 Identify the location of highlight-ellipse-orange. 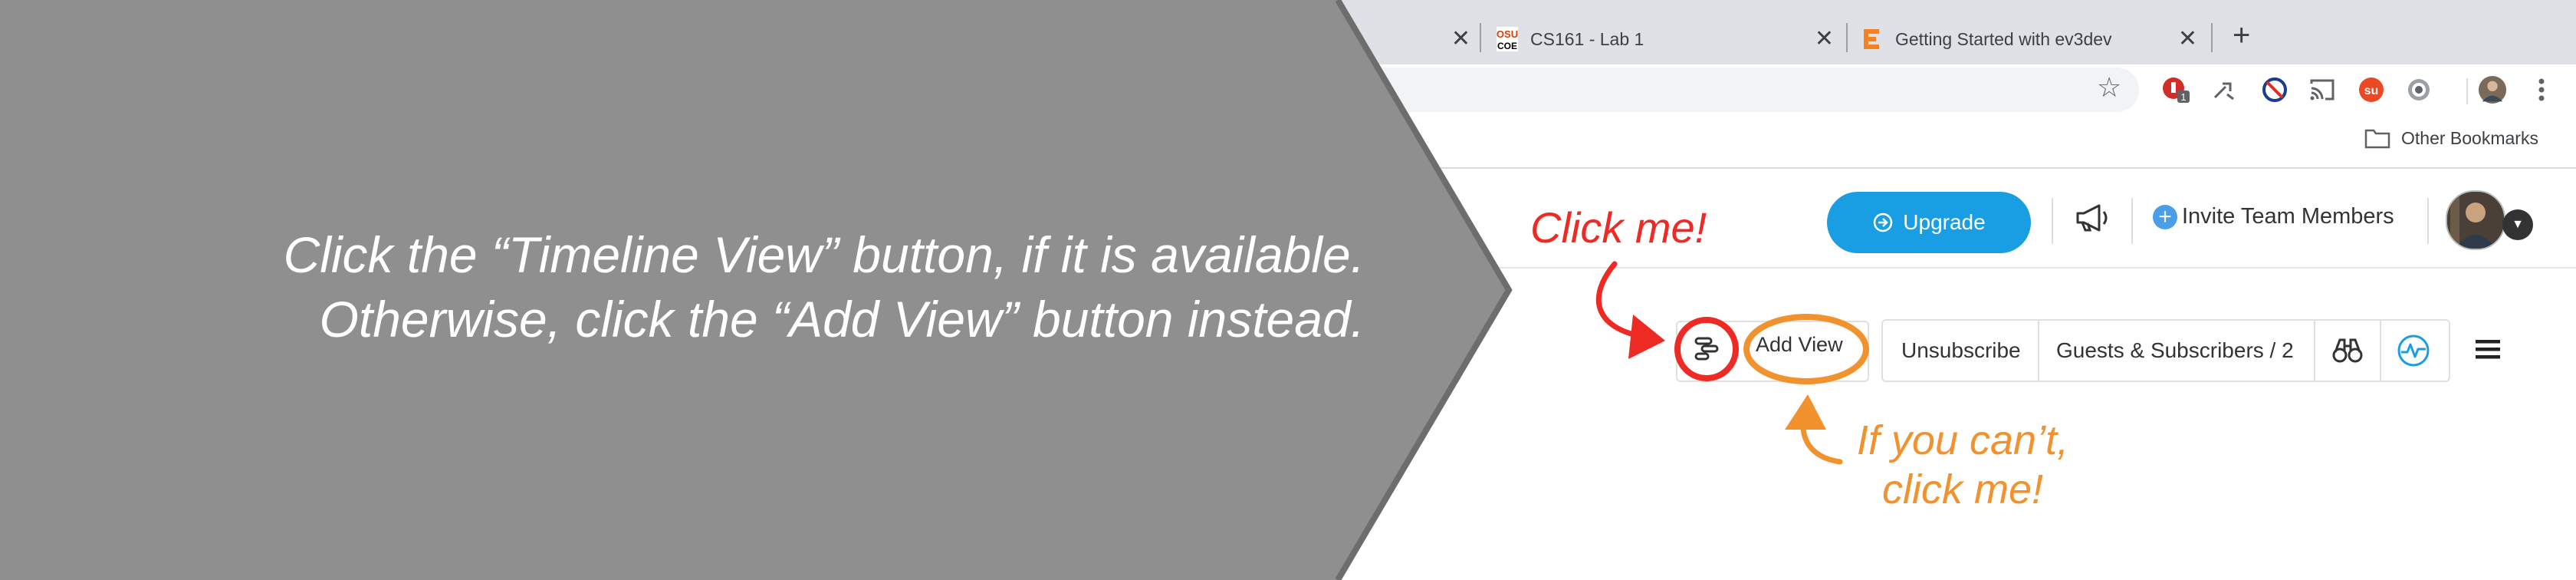
(1806, 349).